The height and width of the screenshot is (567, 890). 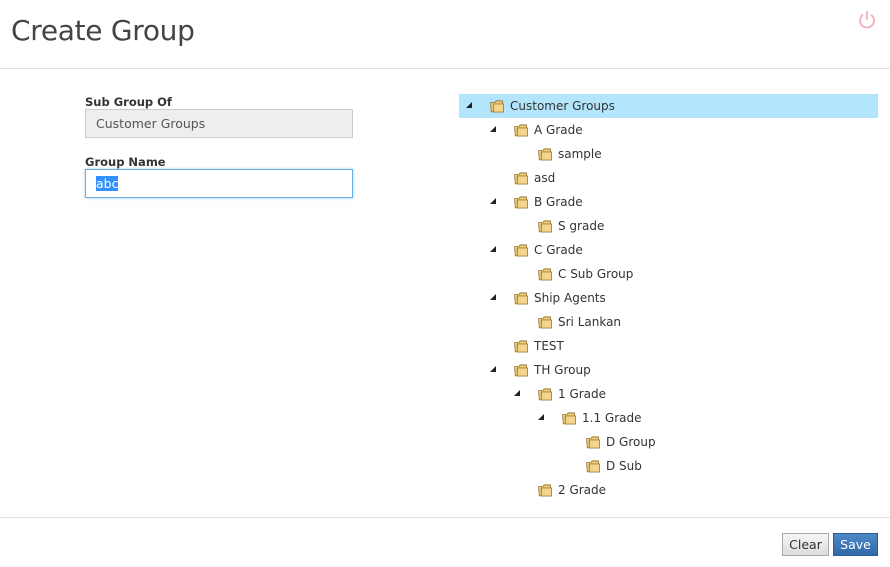 What do you see at coordinates (558, 250) in the screenshot?
I see `tree-node-label: C Grade` at bounding box center [558, 250].